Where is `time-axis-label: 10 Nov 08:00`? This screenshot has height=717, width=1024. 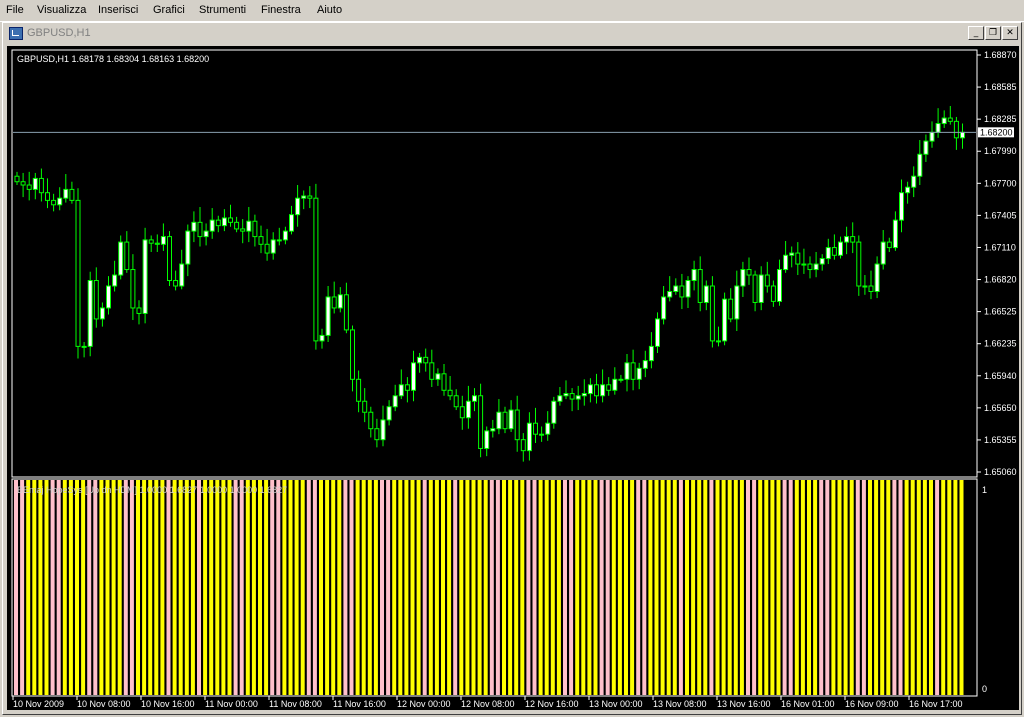 time-axis-label: 10 Nov 08:00 is located at coordinates (104, 704).